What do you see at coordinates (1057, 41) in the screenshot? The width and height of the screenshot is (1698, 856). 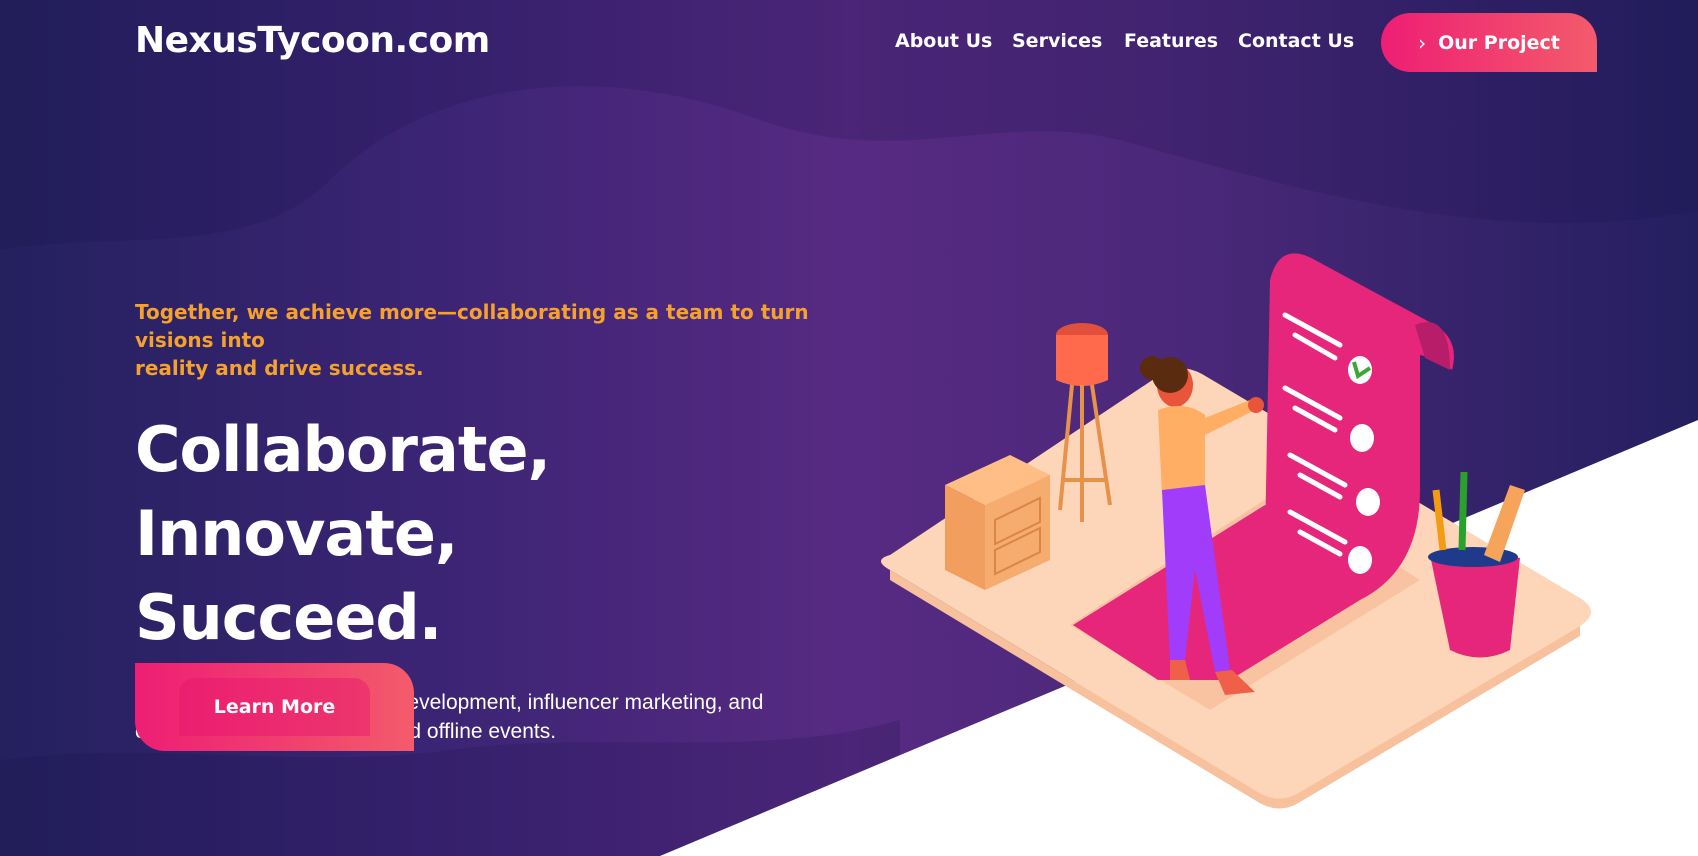 I see `nav-services: Services` at bounding box center [1057, 41].